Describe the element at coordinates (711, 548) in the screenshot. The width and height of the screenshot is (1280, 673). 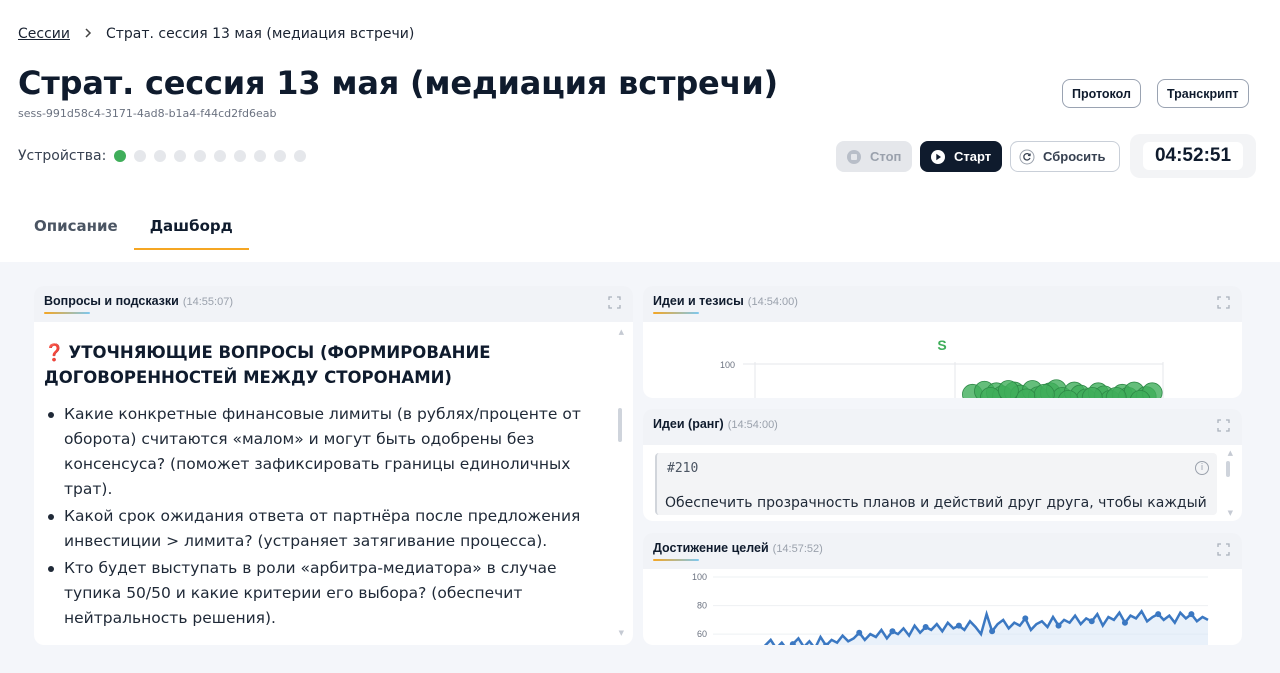
I see `goals-card-title: Достижение целей` at that location.